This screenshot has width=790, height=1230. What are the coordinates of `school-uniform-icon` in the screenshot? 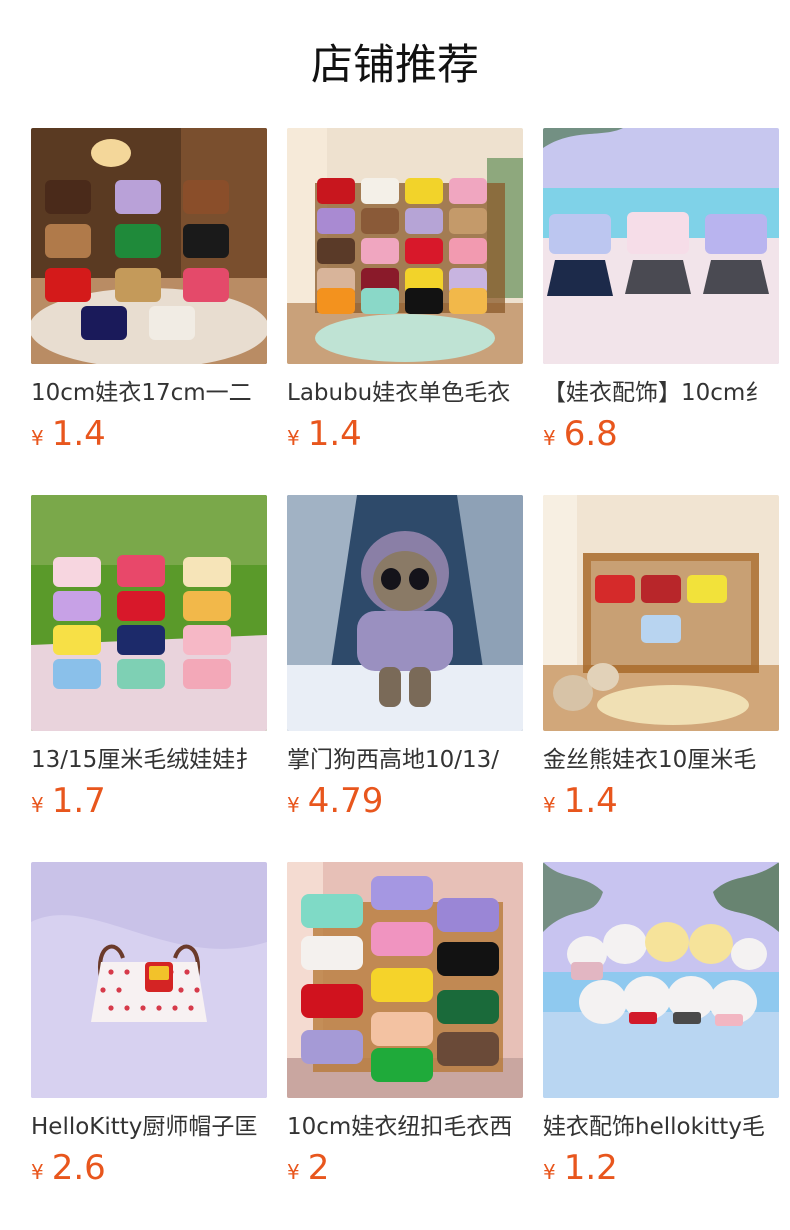 It's located at (661, 246).